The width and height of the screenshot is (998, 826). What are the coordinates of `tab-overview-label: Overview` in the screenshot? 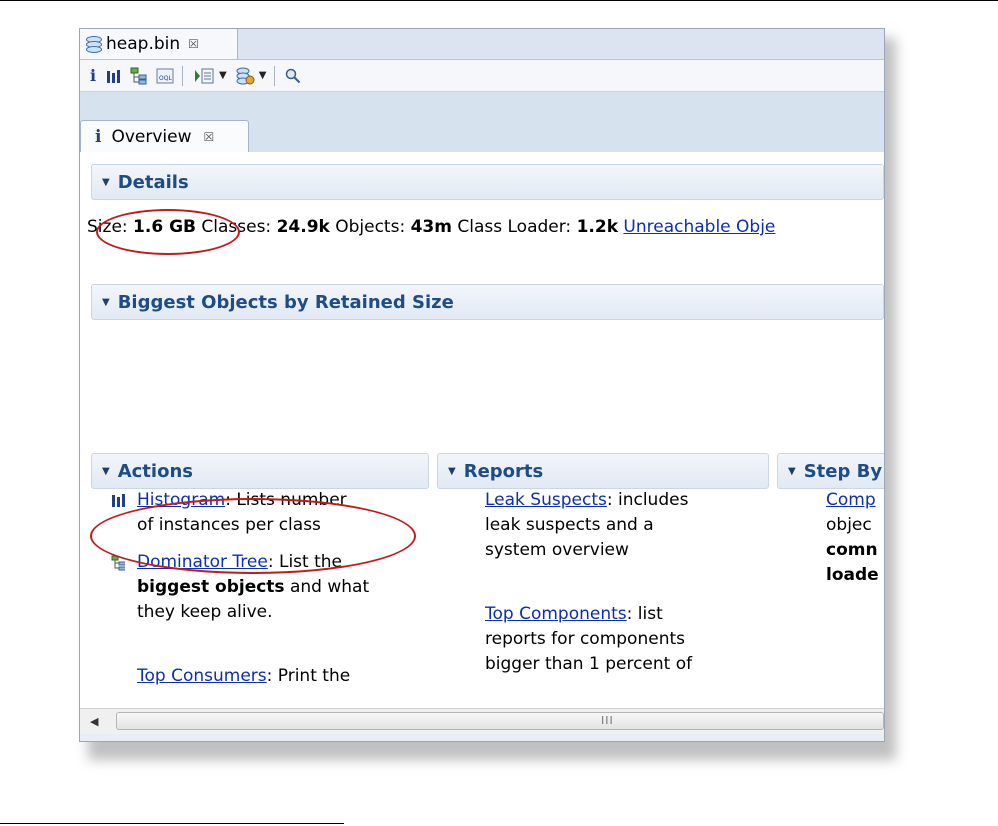 It's located at (151, 137).